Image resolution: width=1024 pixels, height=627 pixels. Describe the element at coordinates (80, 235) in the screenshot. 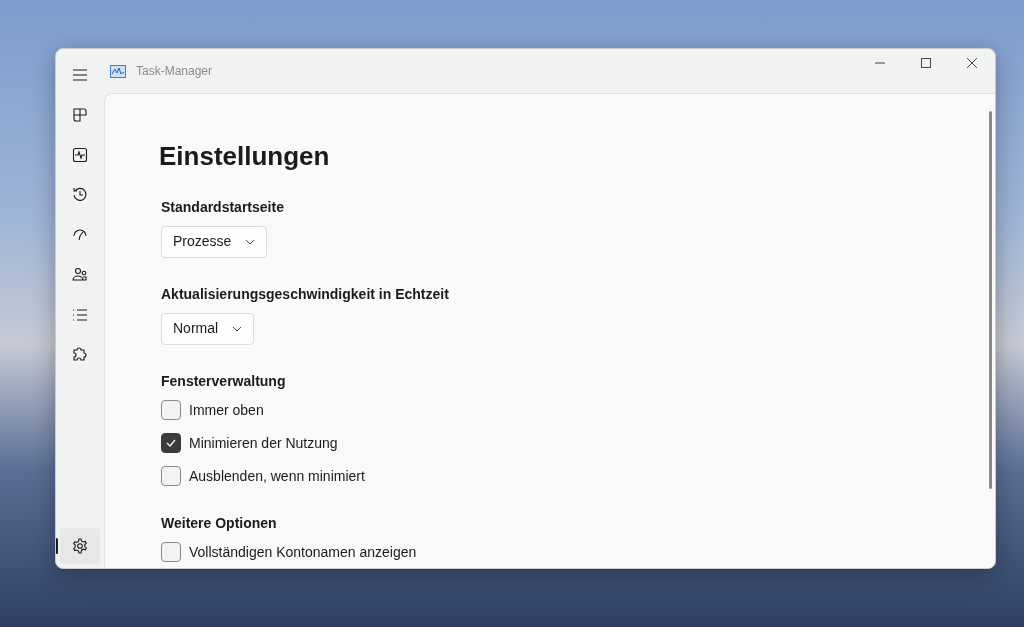

I see `gauge-icon` at that location.